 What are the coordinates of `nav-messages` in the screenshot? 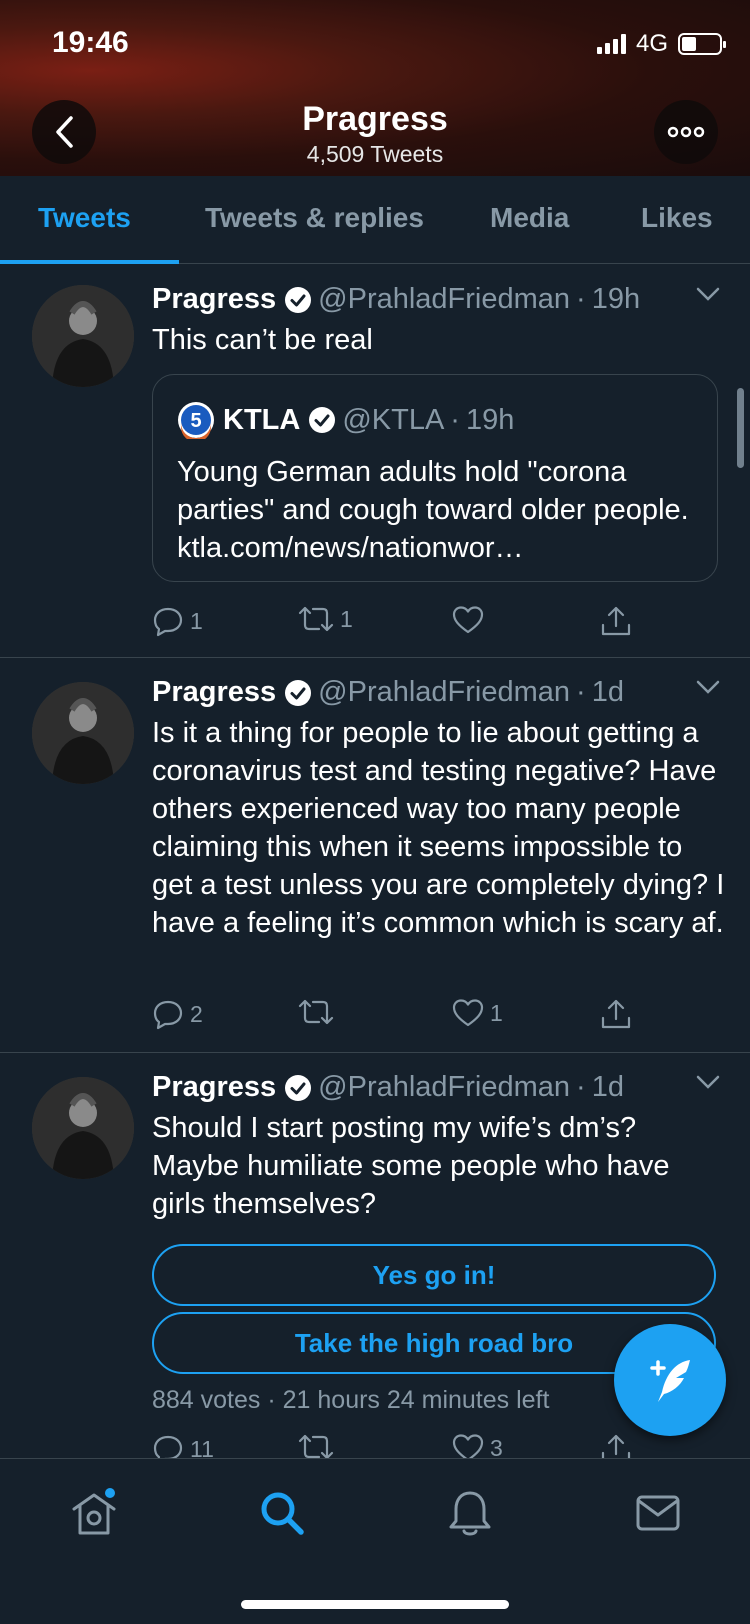 It's located at (658, 1513).